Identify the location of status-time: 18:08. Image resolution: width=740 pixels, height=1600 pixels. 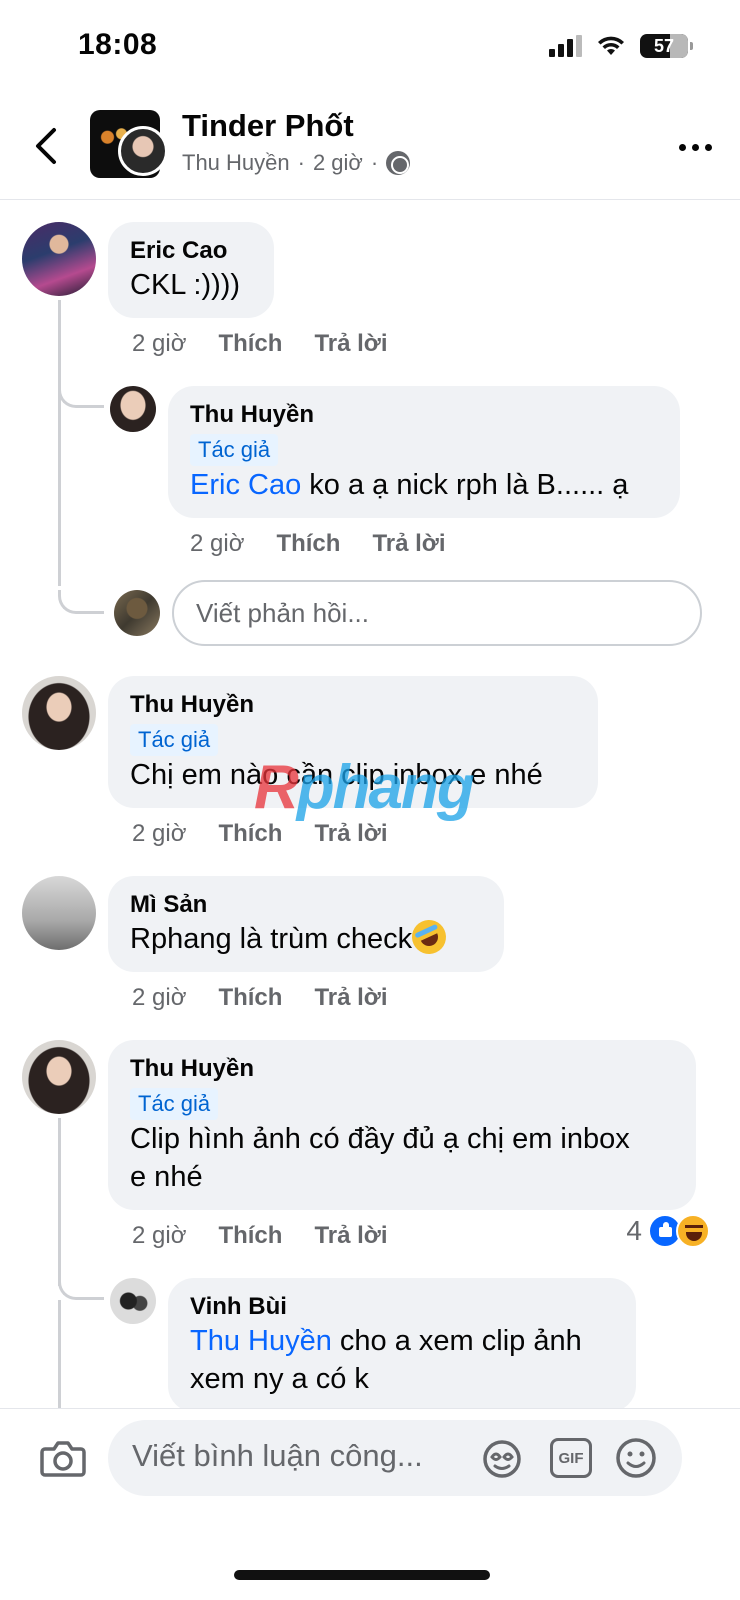
(118, 44).